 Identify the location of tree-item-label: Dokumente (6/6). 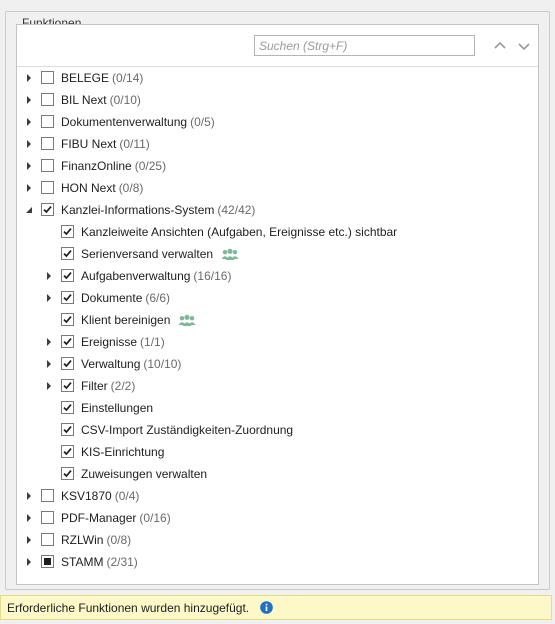
(125, 298).